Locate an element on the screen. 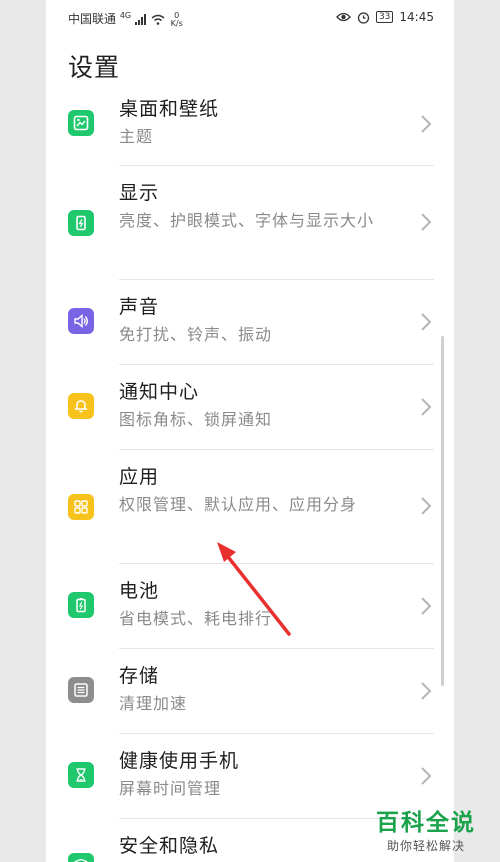  settings-item-text: 显示 亮度、护眼模式、字体与显示大小 is located at coordinates (266, 208).